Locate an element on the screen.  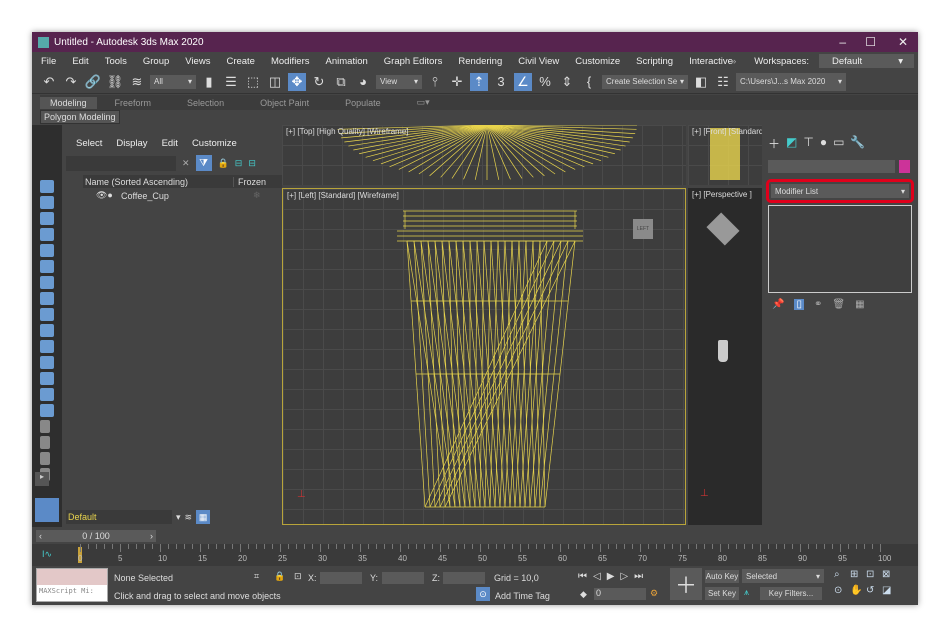
ribbon-tab-modeling: Modeling is located at coordinates (68, 102).